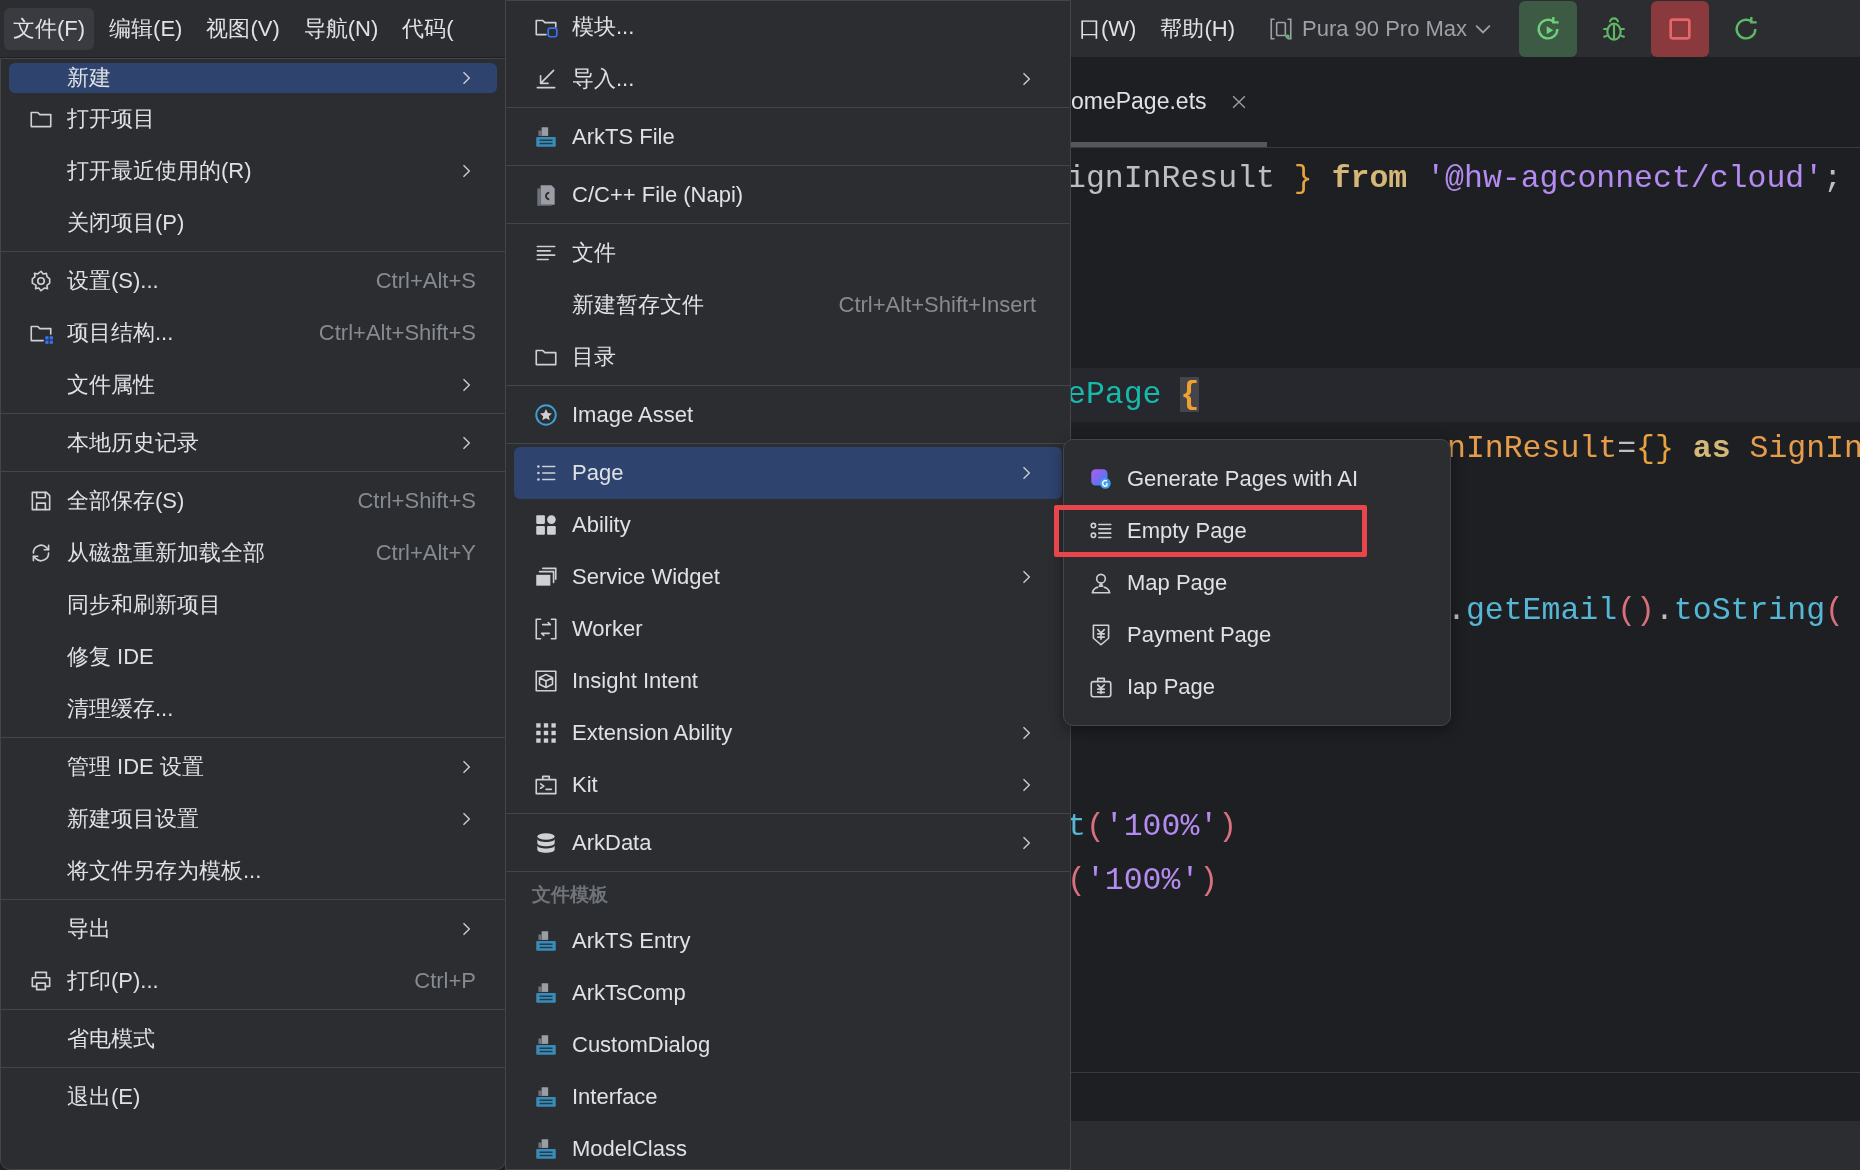  What do you see at coordinates (1177, 583) in the screenshot?
I see `menu-item-label: Map Page` at bounding box center [1177, 583].